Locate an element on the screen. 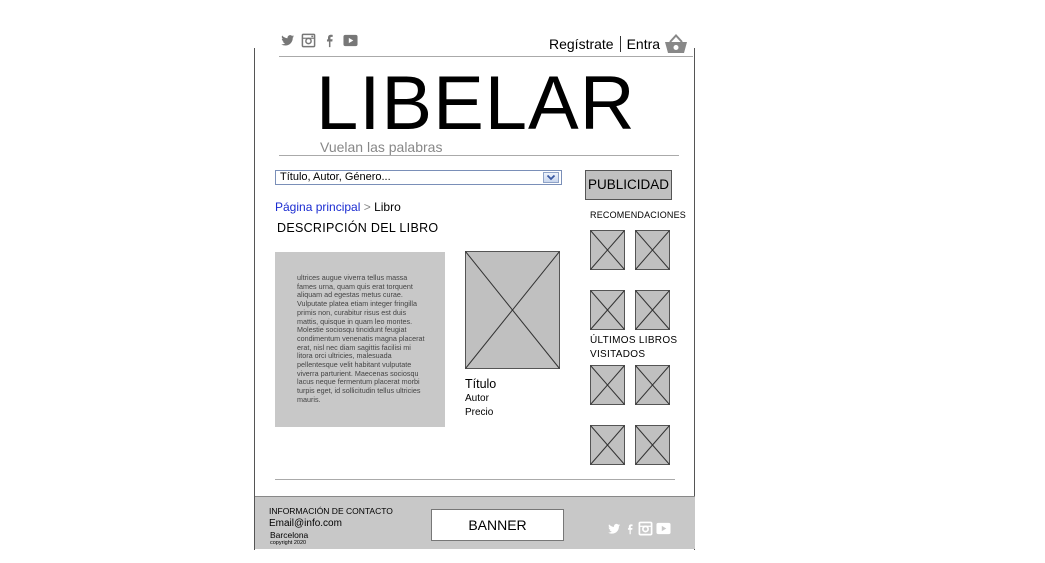  chevron-down-icon is located at coordinates (551, 177).